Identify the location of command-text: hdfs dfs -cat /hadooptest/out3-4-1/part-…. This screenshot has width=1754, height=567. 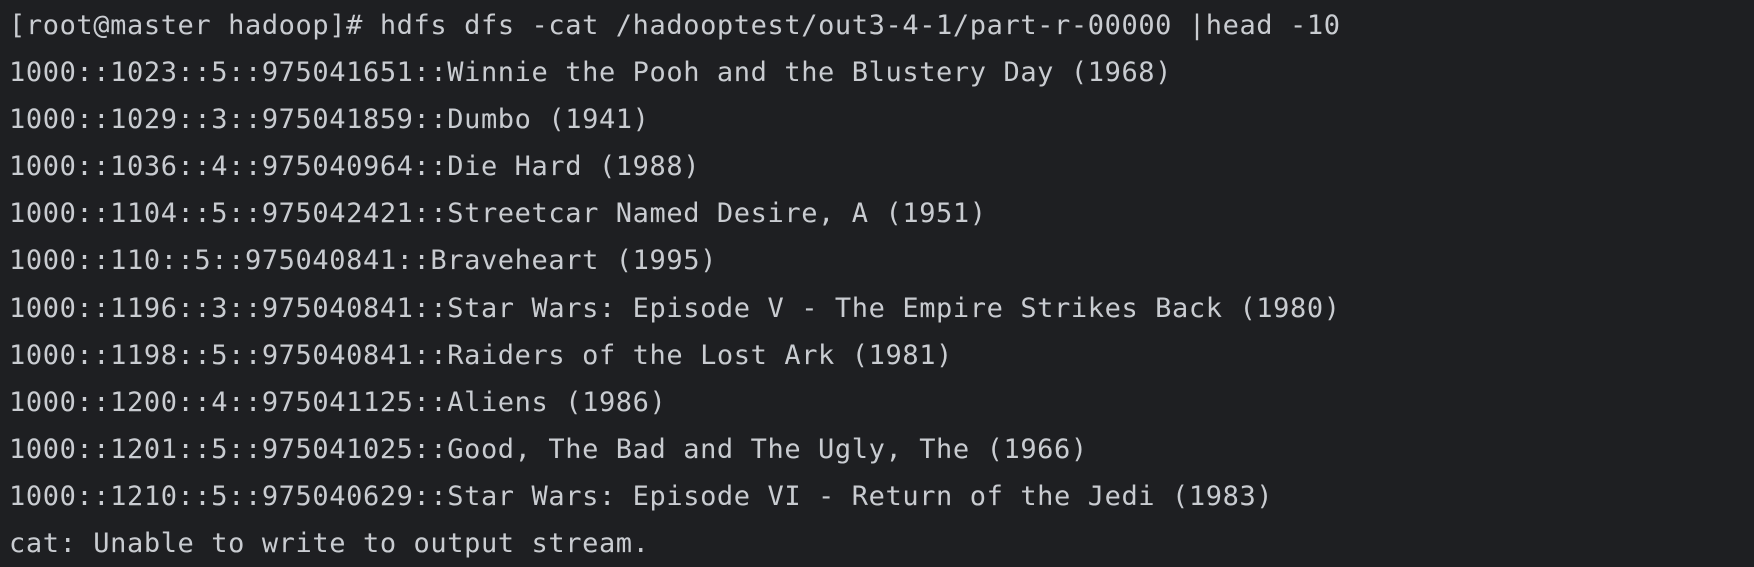
(860, 25).